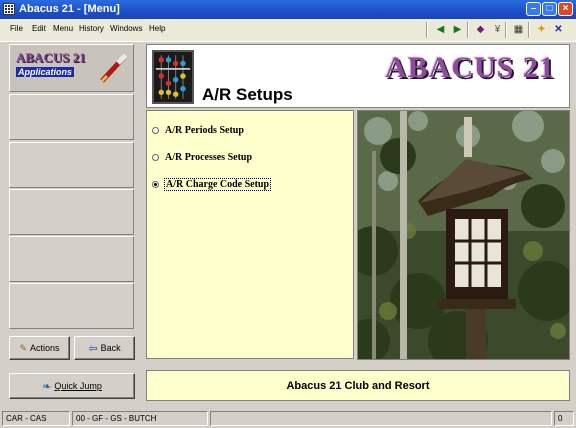 The width and height of the screenshot is (576, 428). Describe the element at coordinates (45, 72) in the screenshot. I see `logo-subtitle: Applications` at that location.